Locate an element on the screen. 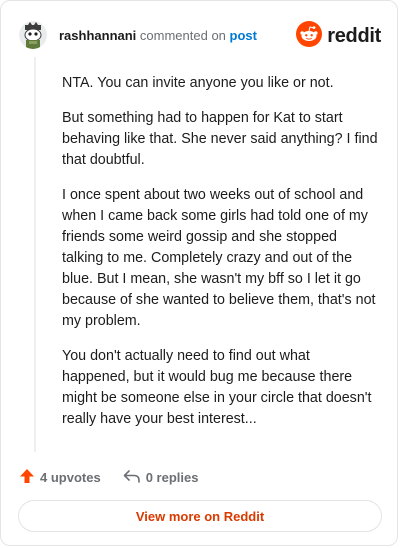 This screenshot has width=400, height=548. reddit-logo-icon is located at coordinates (309, 36).